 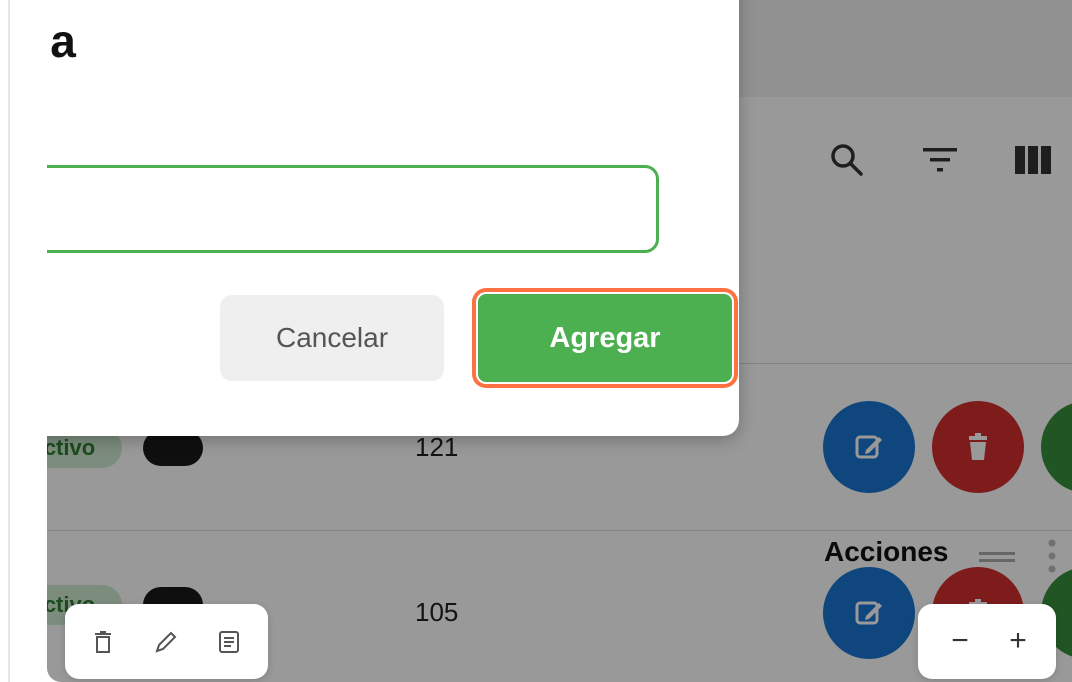 I want to click on add-button: Agregar, so click(x=605, y=338).